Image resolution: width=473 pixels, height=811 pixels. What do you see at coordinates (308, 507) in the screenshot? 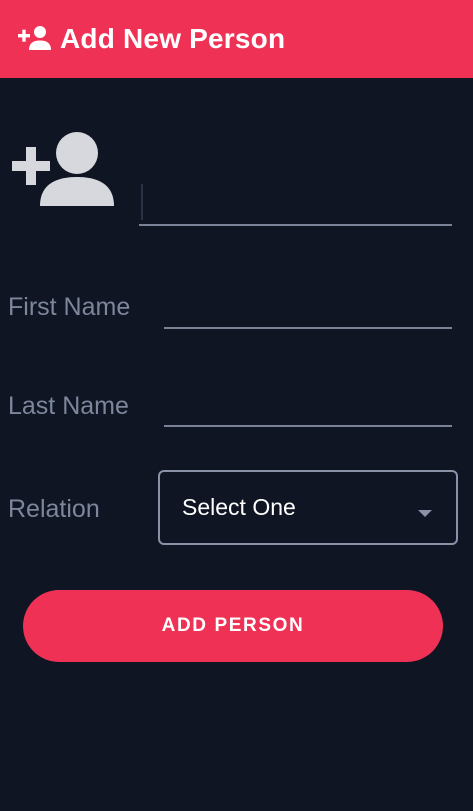
I see `relation-select: Select One` at bounding box center [308, 507].